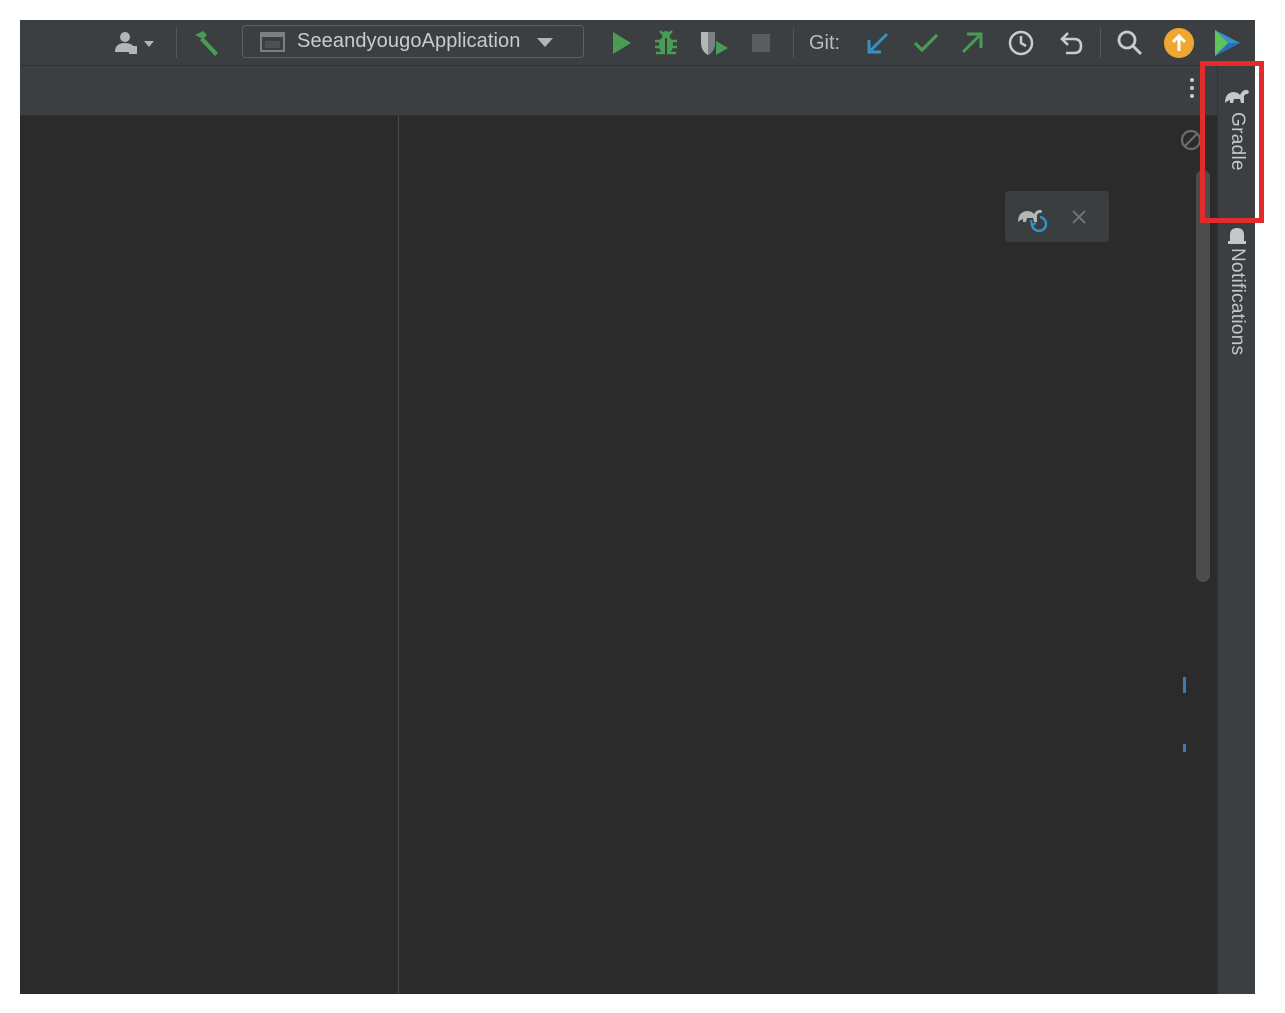 This screenshot has width=1285, height=1013. I want to click on chevron-down-icon, so click(544, 42).